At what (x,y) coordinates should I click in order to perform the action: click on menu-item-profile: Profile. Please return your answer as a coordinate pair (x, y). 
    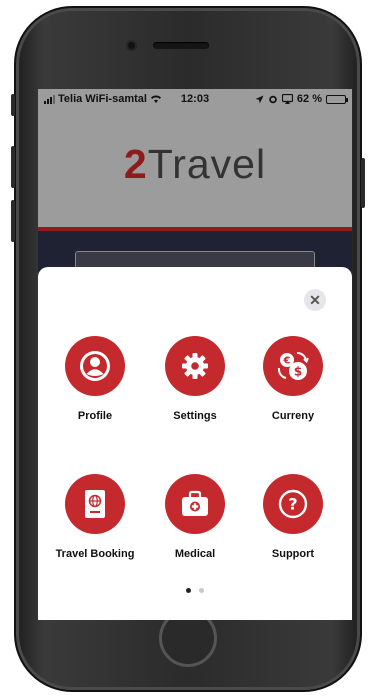
    Looking at the image, I should click on (95, 379).